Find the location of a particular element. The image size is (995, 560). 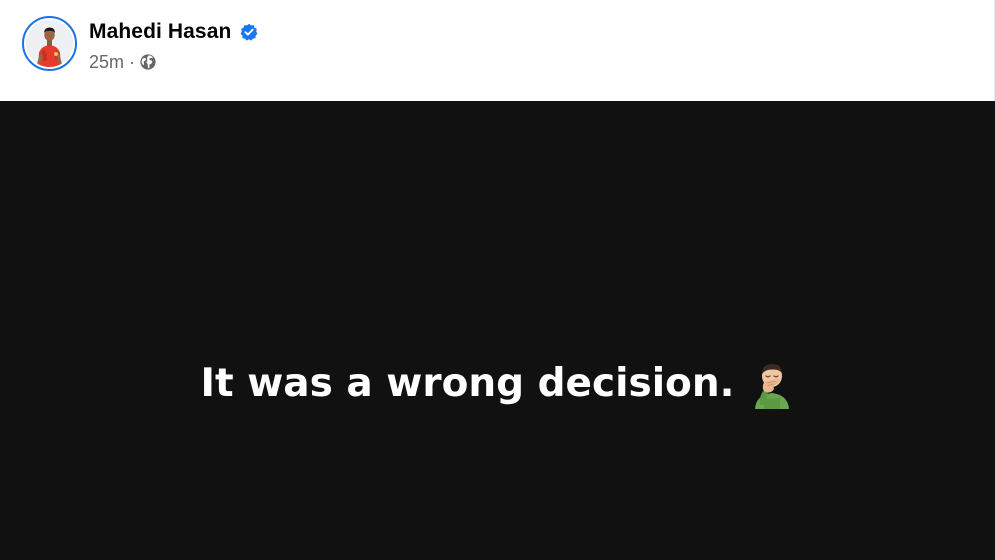

profile-photo-icon is located at coordinates (49, 43).